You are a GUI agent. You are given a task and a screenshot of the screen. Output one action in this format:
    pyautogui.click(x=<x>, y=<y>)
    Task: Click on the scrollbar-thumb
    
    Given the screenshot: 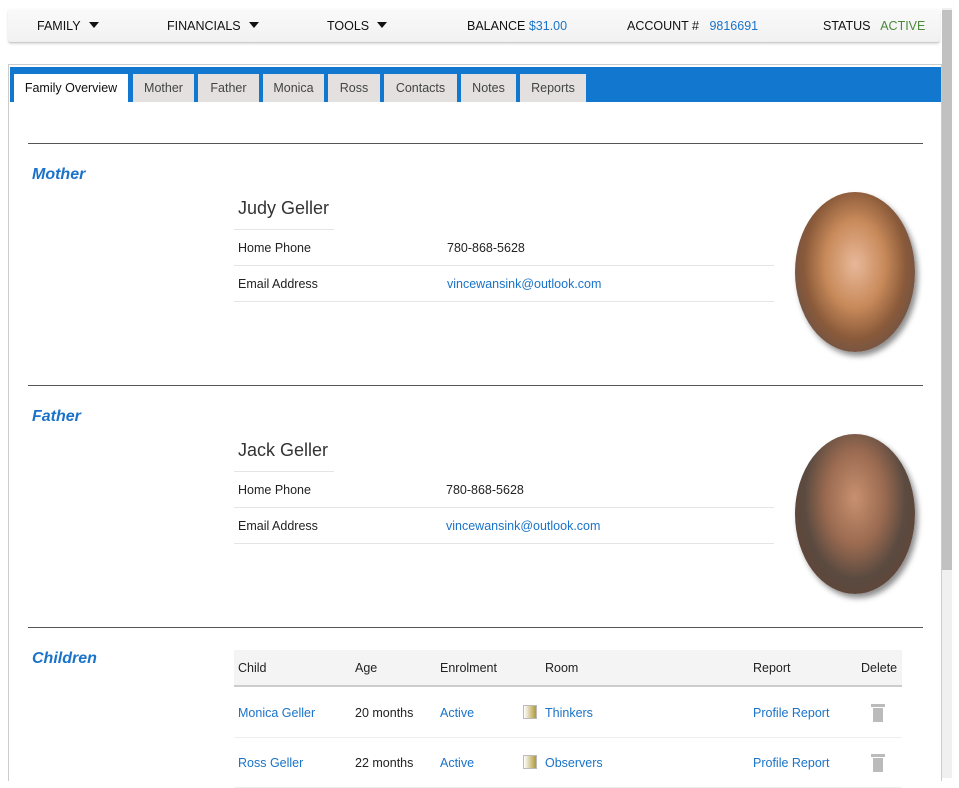 What is the action you would take?
    pyautogui.click(x=947, y=290)
    